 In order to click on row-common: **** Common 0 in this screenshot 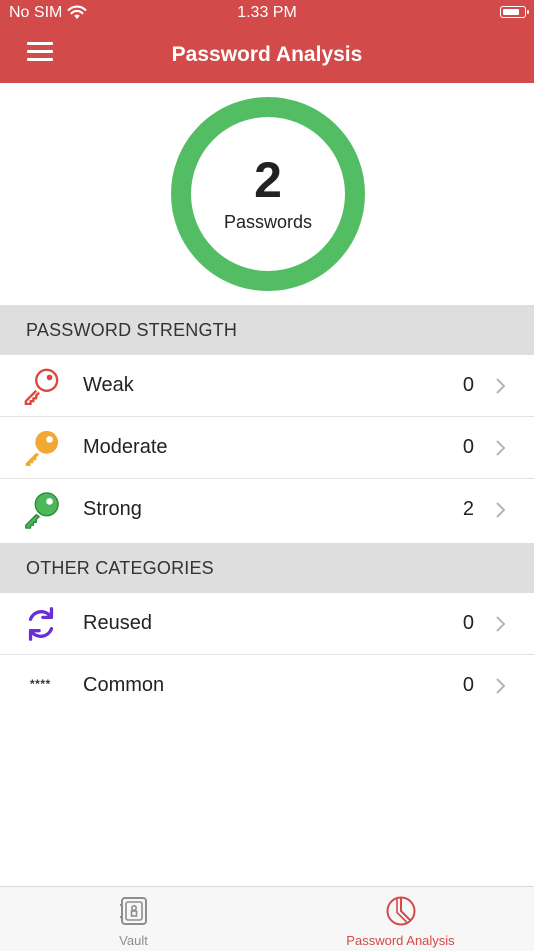, I will do `click(267, 686)`.